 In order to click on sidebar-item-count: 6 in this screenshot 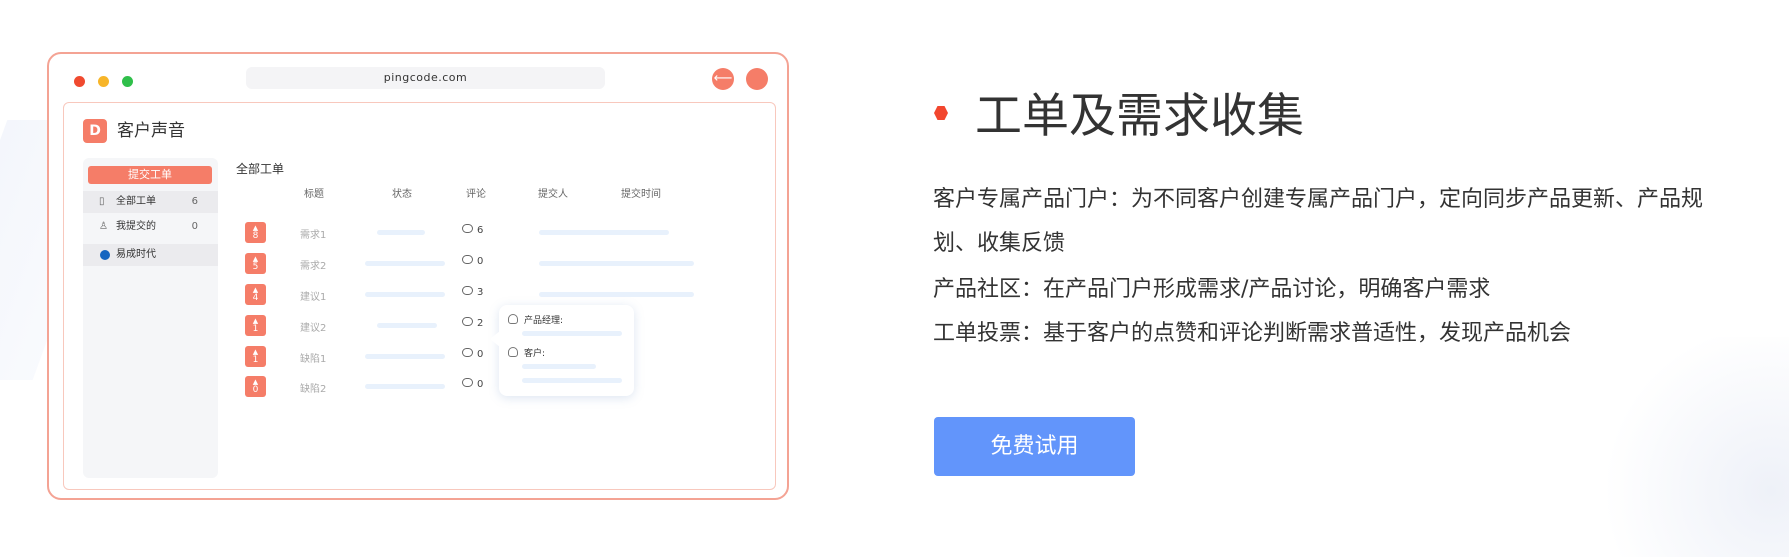, I will do `click(194, 201)`.